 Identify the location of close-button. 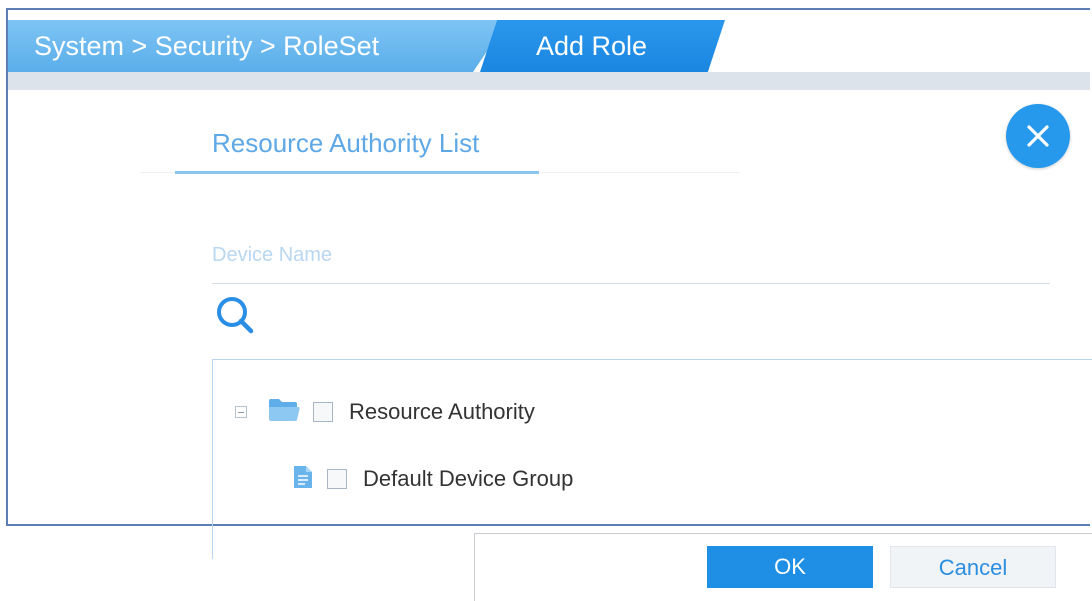
(1038, 136).